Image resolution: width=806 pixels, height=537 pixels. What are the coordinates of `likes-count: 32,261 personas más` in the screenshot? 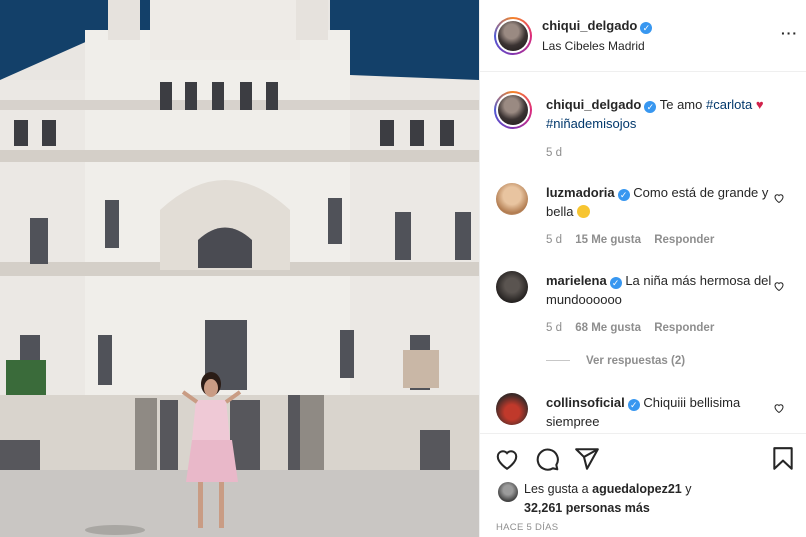 It's located at (587, 508).